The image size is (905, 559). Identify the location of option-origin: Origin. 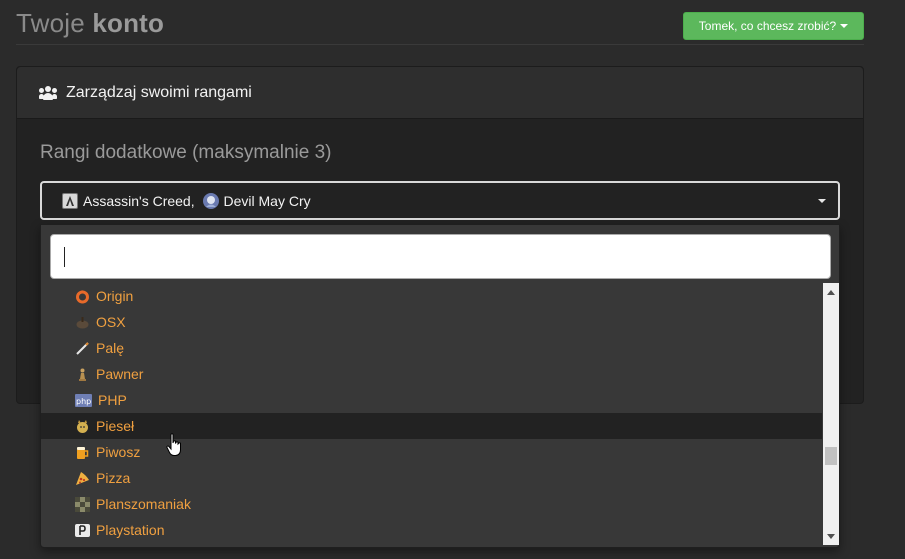
(431, 296).